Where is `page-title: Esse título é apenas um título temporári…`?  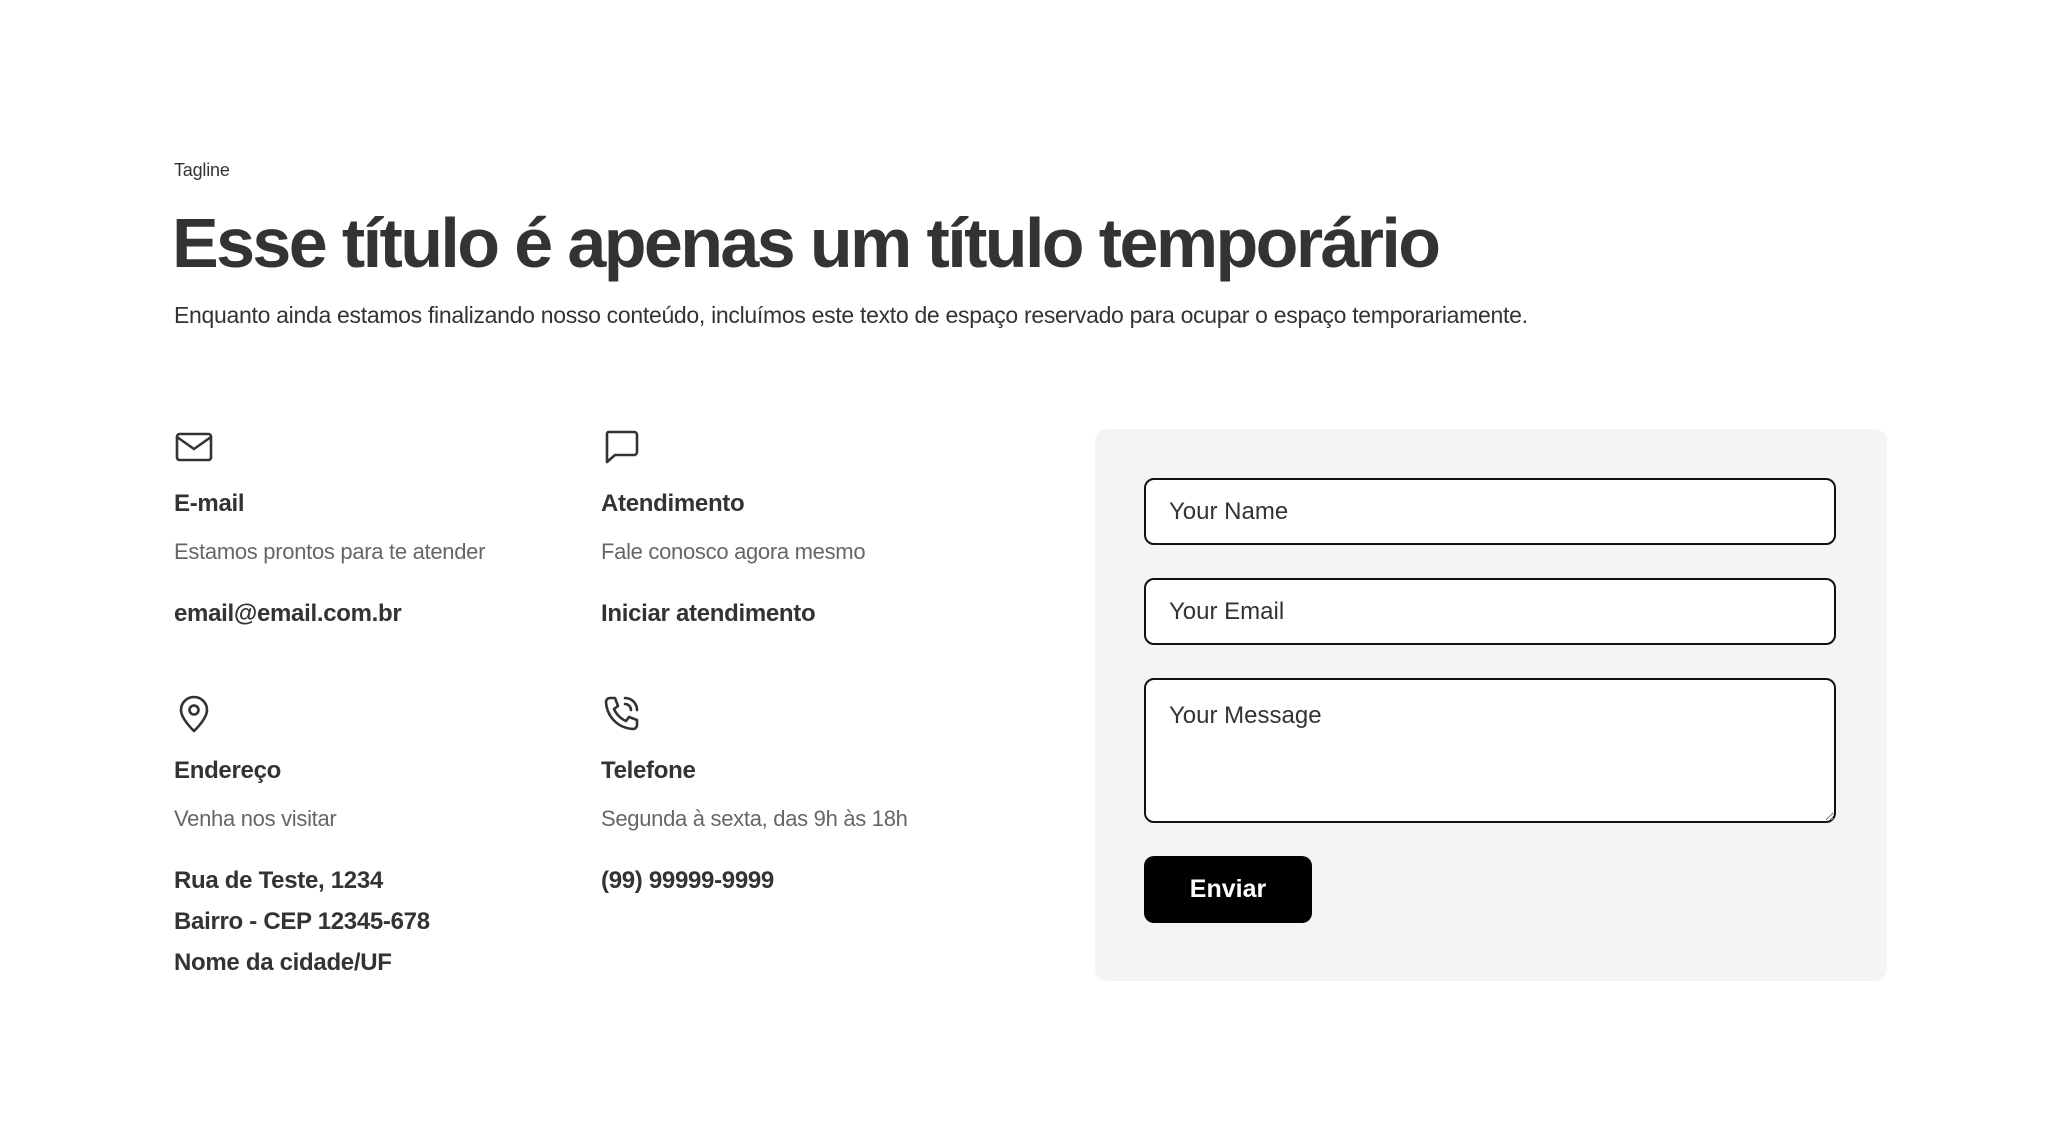
page-title: Esse título é apenas um título temporári… is located at coordinates (806, 243).